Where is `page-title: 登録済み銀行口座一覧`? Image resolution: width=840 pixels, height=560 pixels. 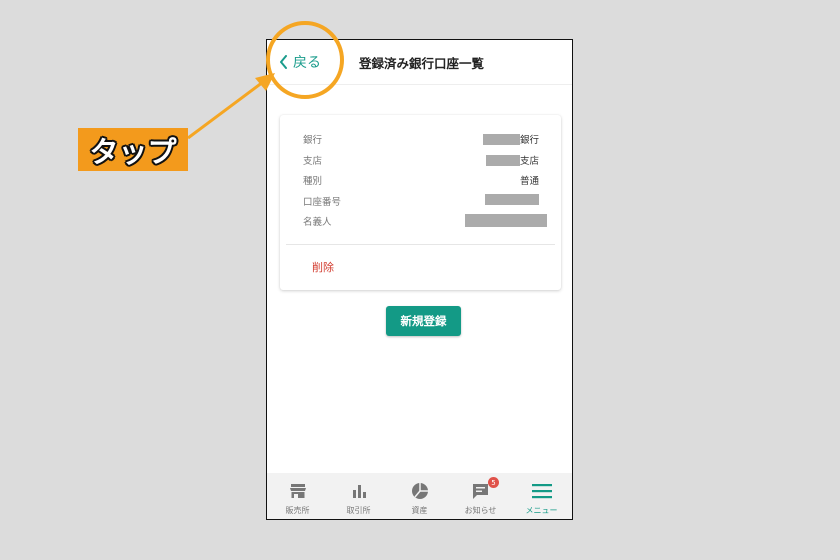 page-title: 登録済み銀行口座一覧 is located at coordinates (422, 63).